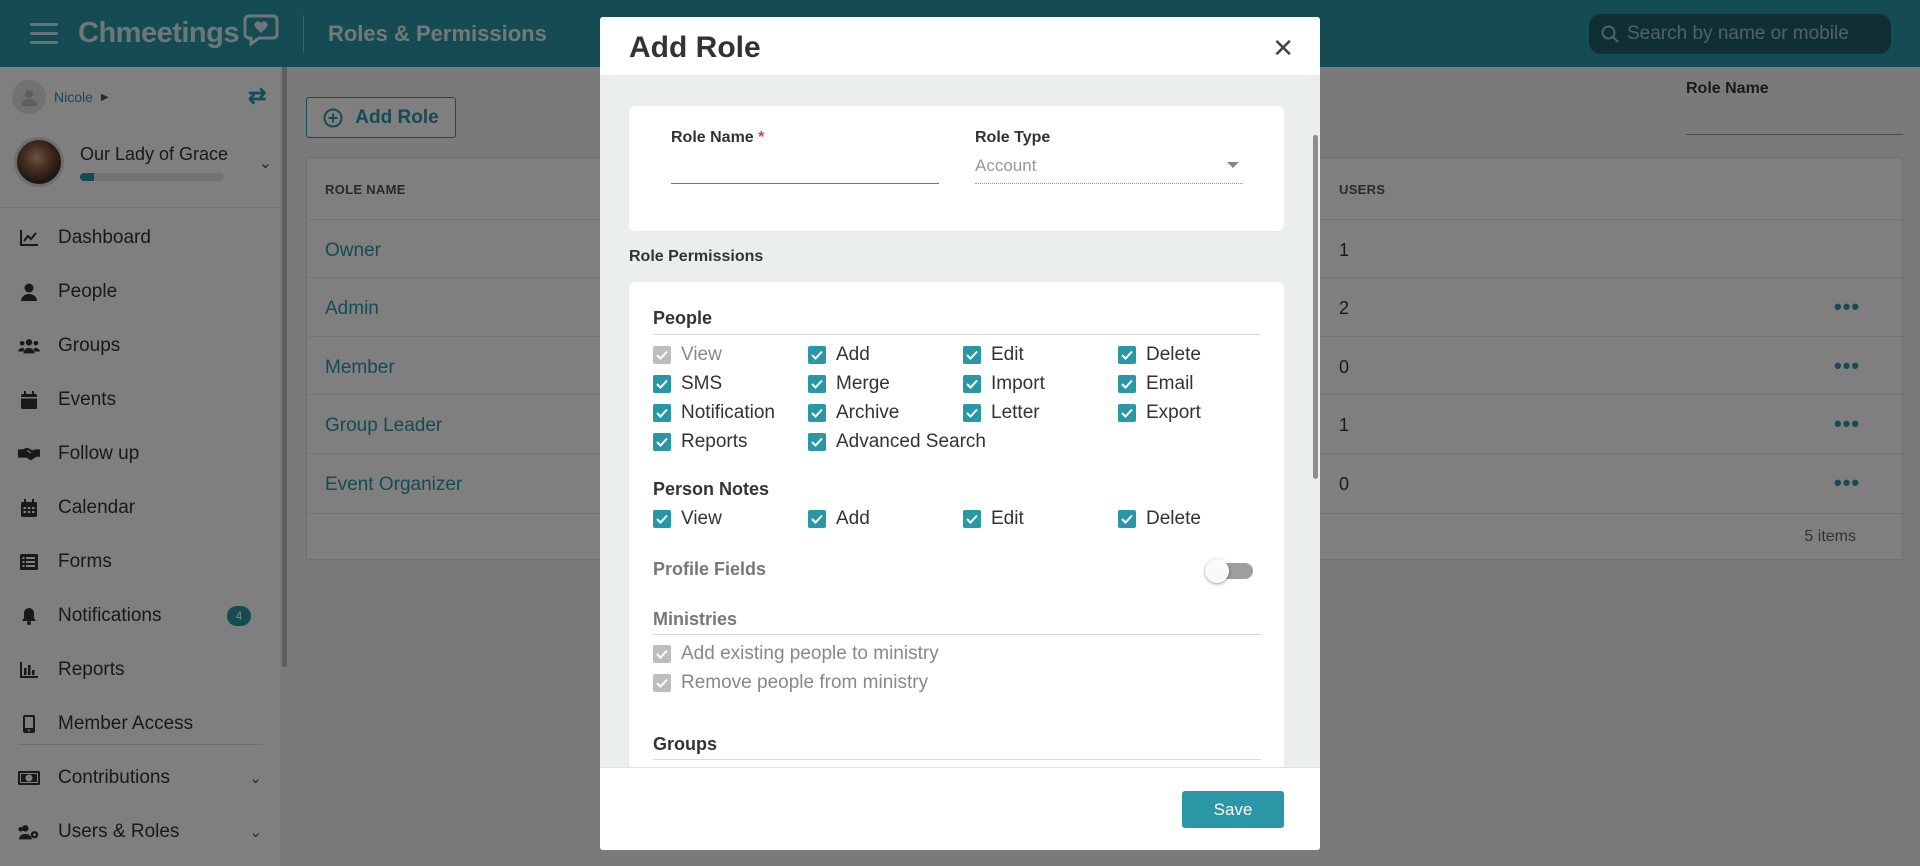 This screenshot has width=1920, height=866. I want to click on modal-title: Add Role, so click(695, 47).